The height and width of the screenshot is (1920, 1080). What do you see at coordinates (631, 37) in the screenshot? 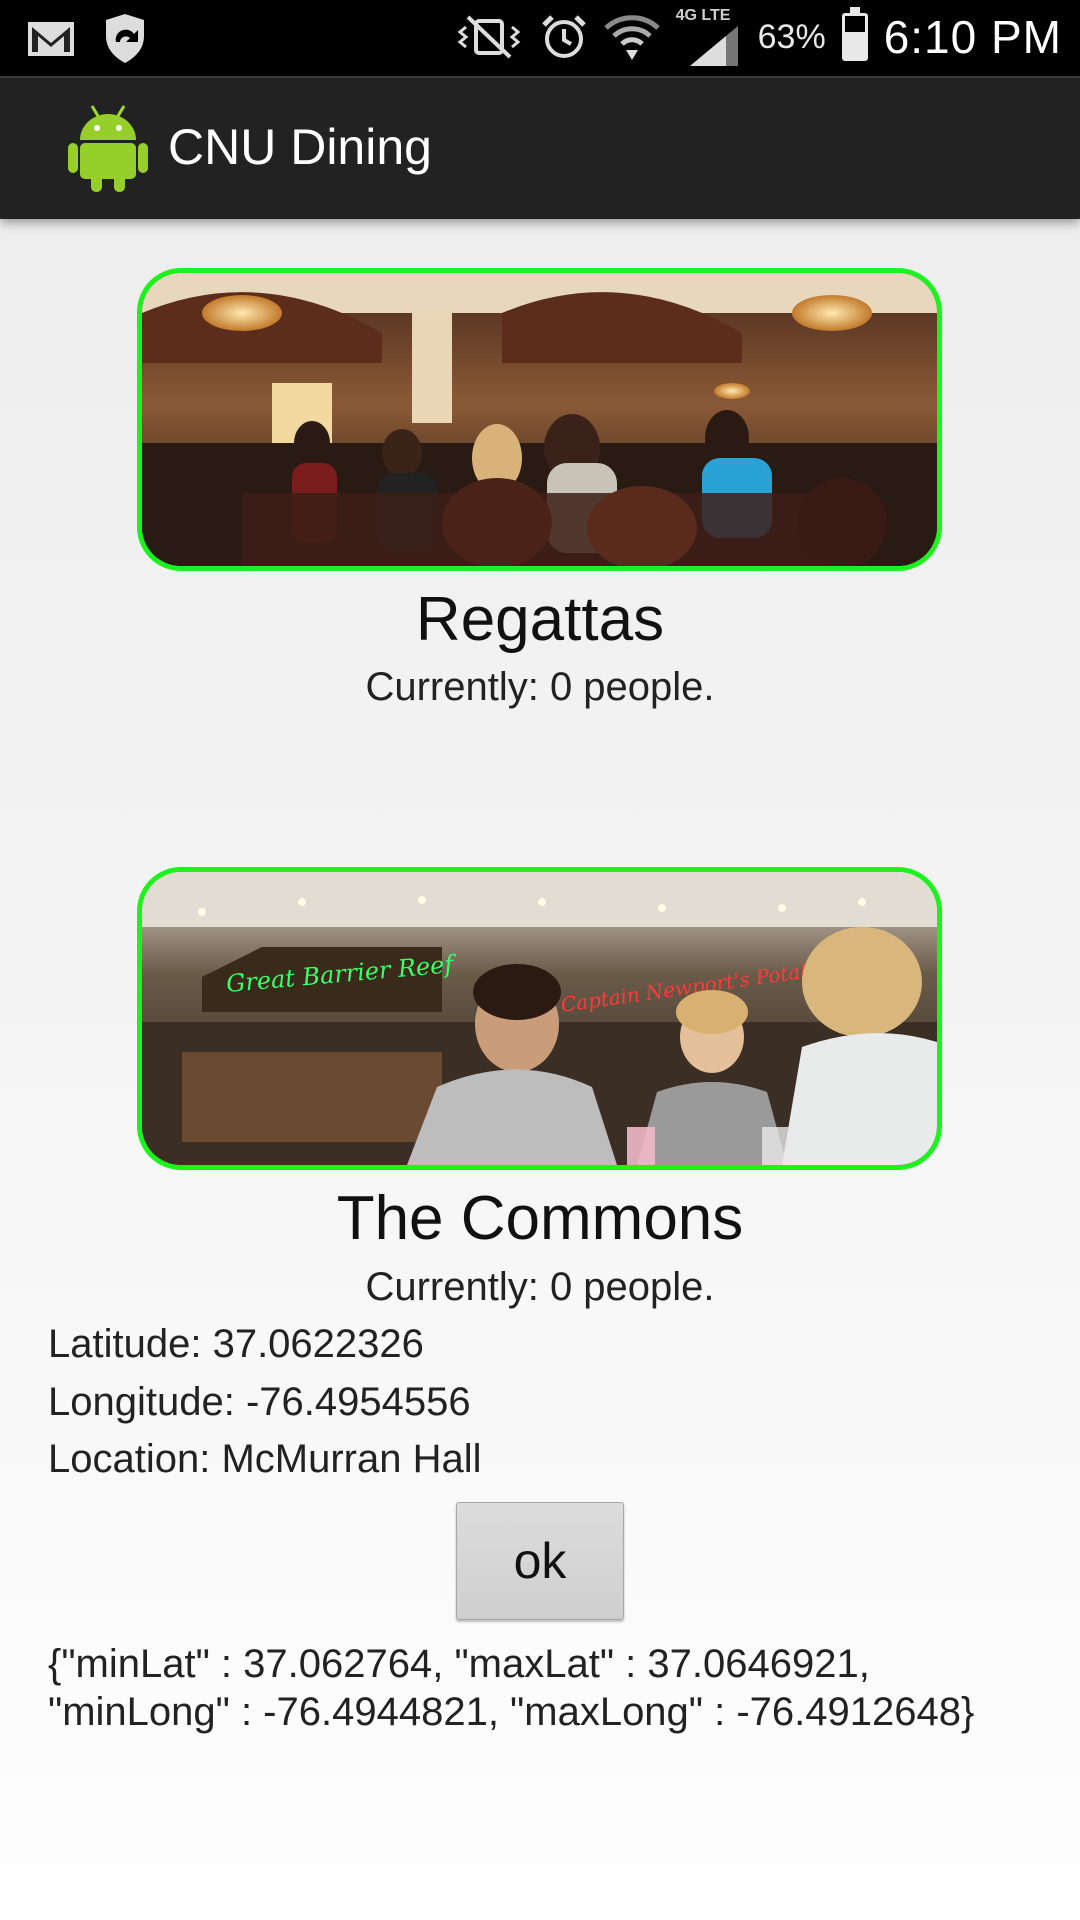
I see `wifi-icon` at bounding box center [631, 37].